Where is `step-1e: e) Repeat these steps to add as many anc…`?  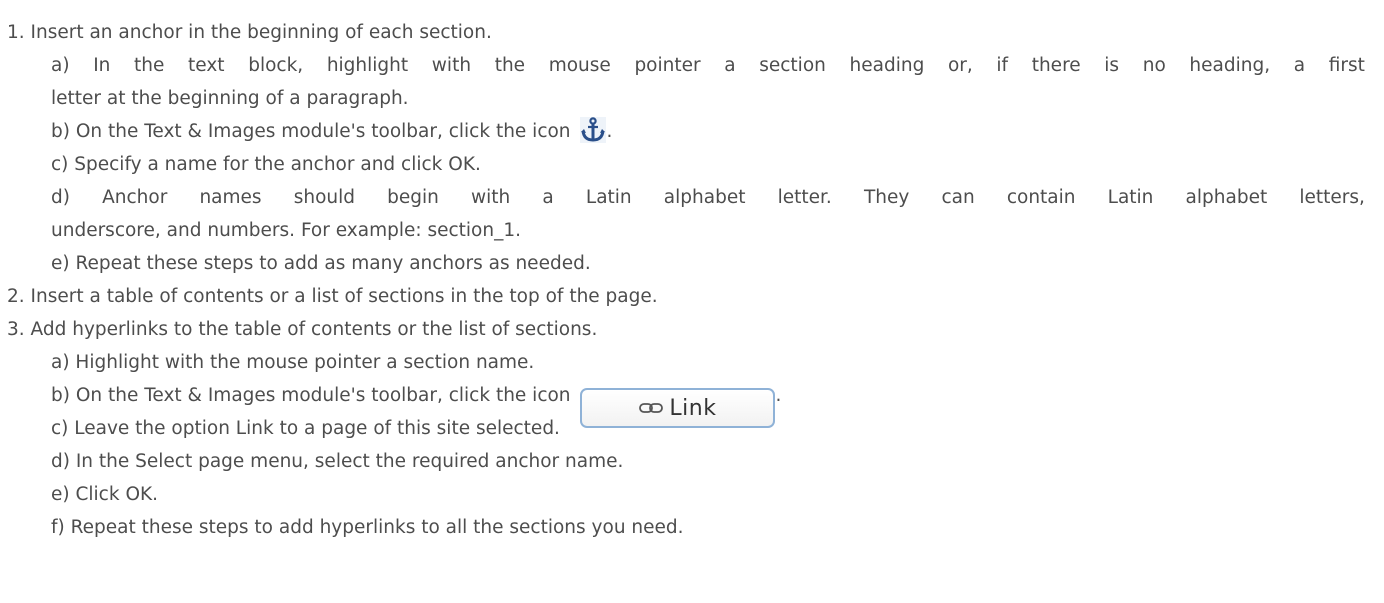 step-1e: e) Repeat these steps to add as many anc… is located at coordinates (692, 263).